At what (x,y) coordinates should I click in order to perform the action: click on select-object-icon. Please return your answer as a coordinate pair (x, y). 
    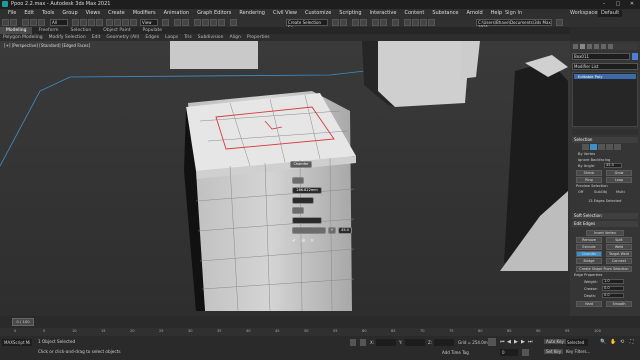
    Looking at the image, I should click on (75, 22).